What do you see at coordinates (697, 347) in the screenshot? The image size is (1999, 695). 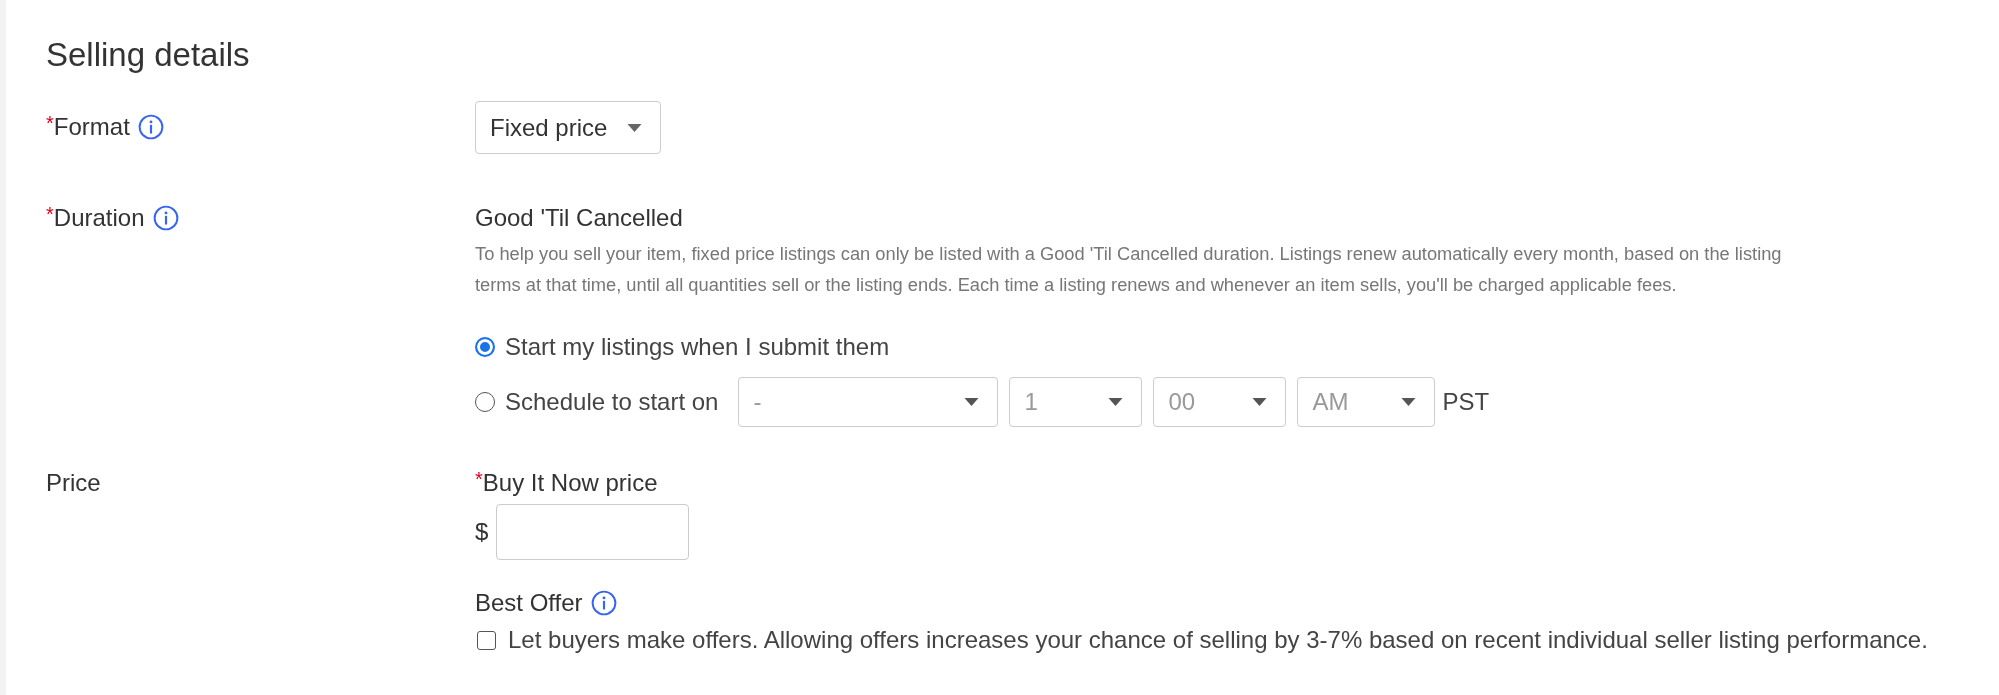 I see `radio-label: Start my listings when I submit them` at bounding box center [697, 347].